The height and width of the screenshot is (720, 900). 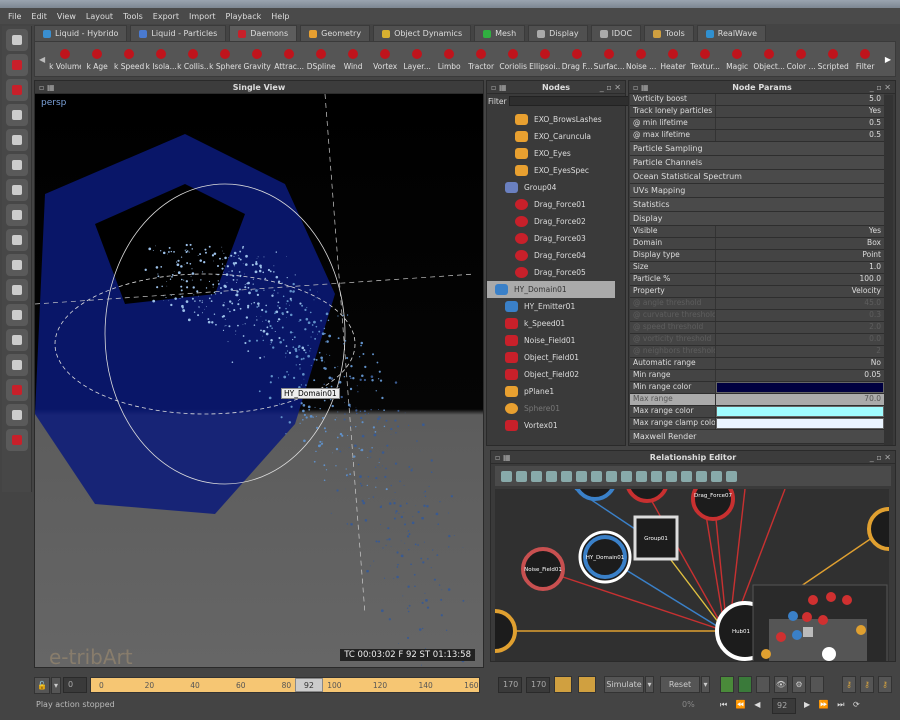 I want to click on gear-icon: ⚙, so click(x=799, y=684).